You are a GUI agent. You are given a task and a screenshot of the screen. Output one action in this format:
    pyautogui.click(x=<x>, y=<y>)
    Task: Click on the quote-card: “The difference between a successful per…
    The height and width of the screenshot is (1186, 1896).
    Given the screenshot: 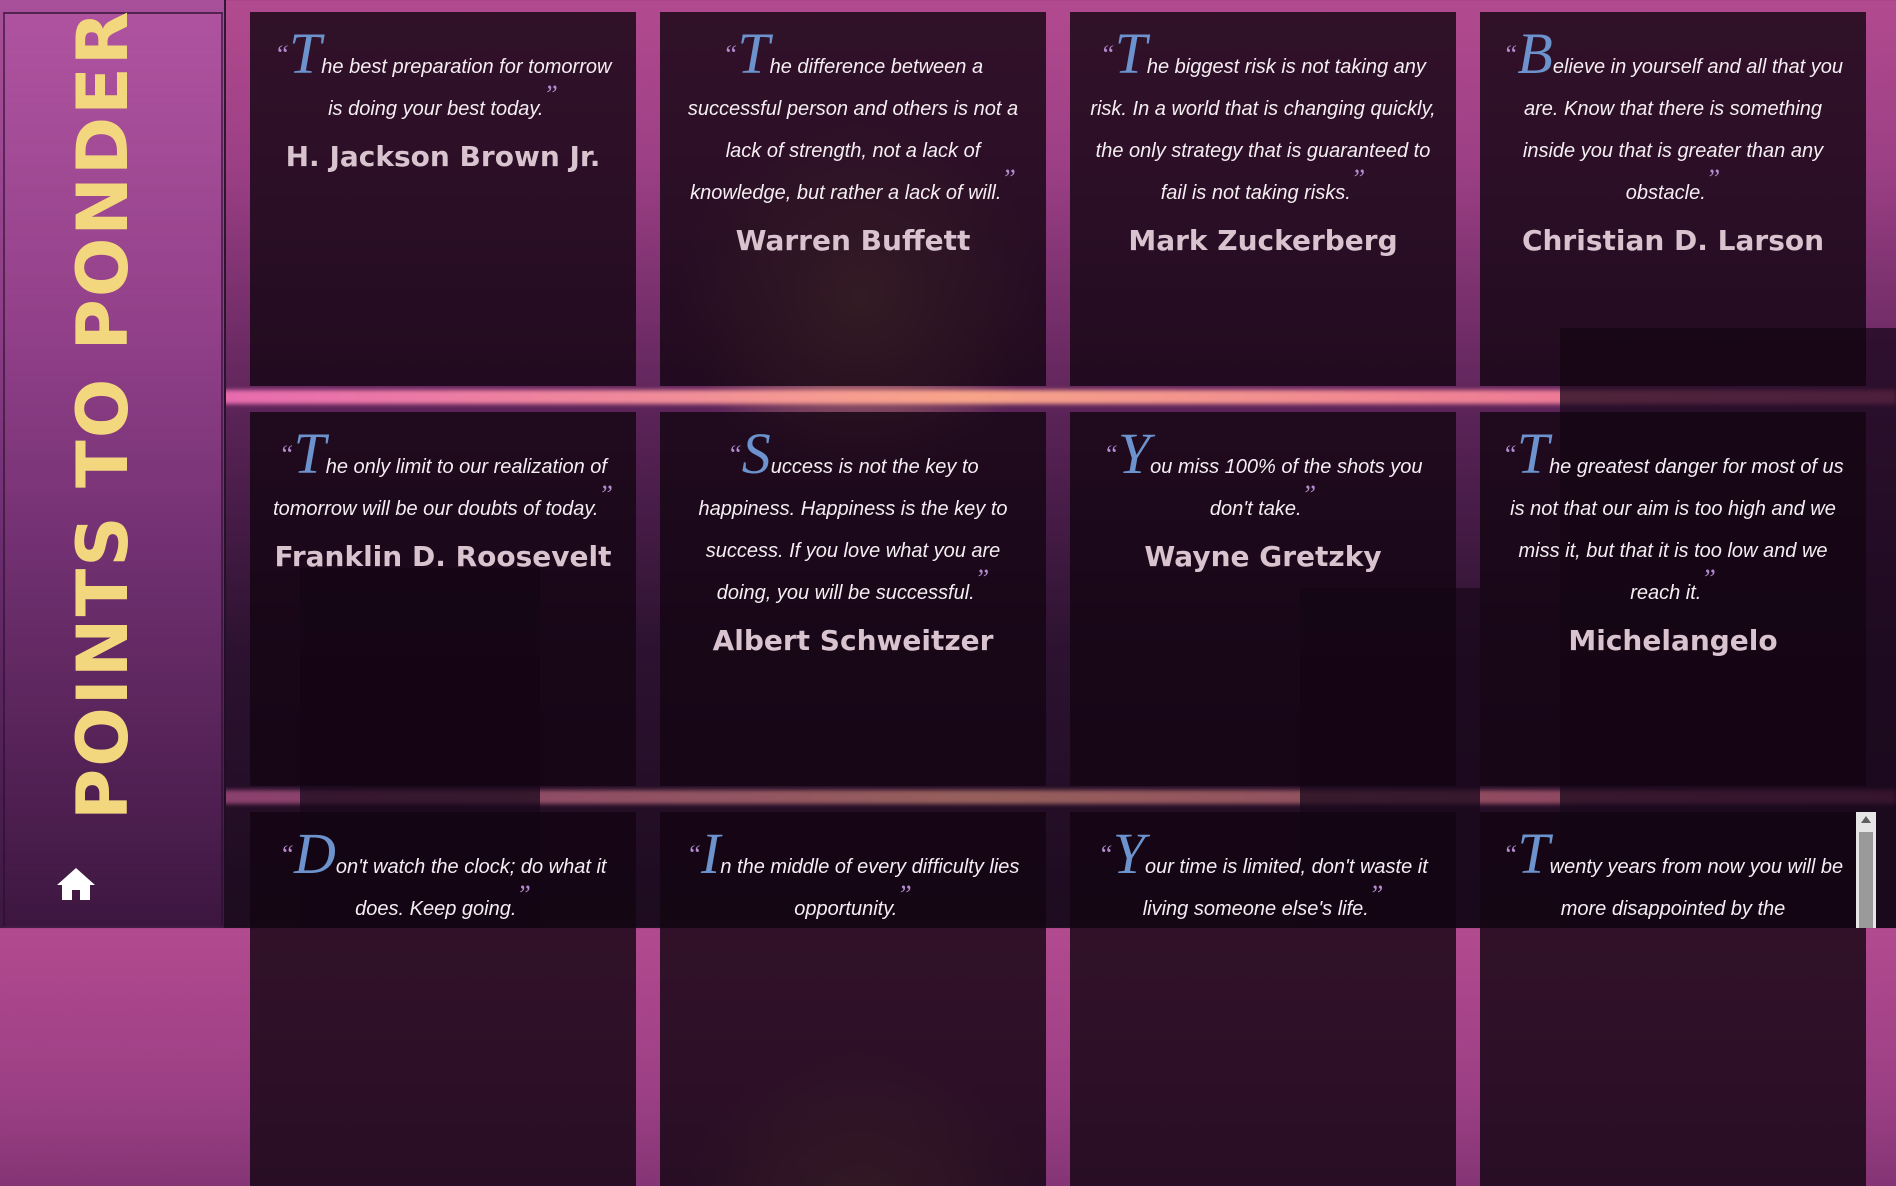 What is the action you would take?
    pyautogui.click(x=853, y=199)
    